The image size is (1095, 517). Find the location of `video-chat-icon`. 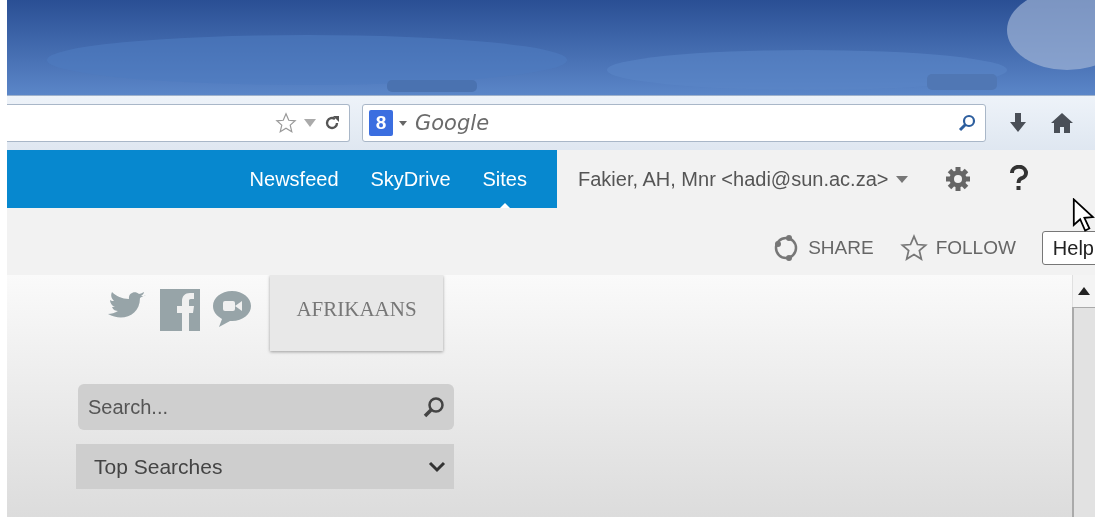

video-chat-icon is located at coordinates (232, 309).